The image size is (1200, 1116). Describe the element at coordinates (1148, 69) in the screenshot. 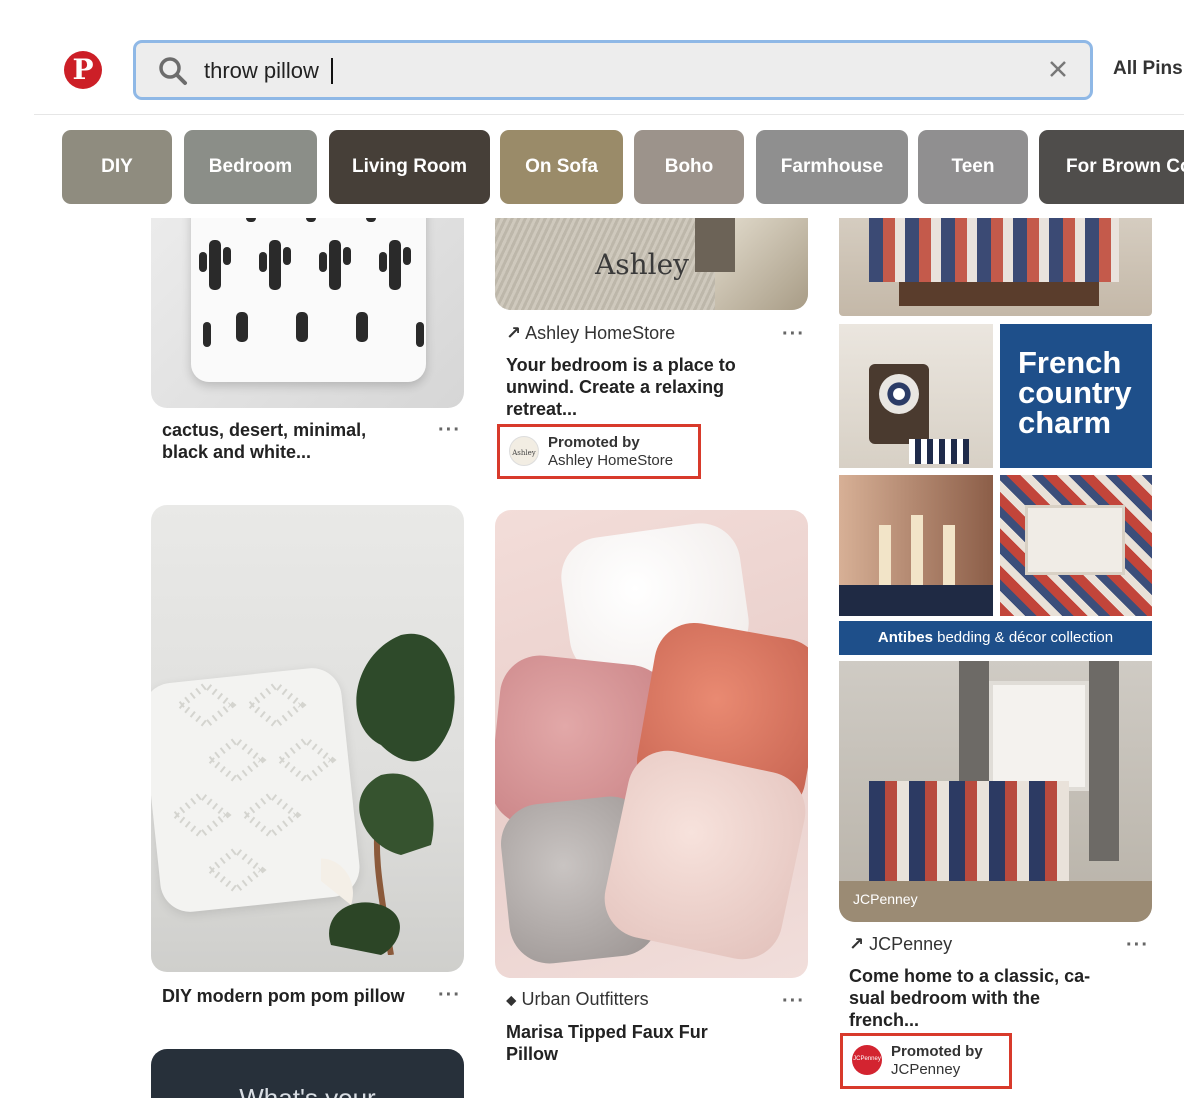

I see `all-pins-filter: All Pins` at that location.